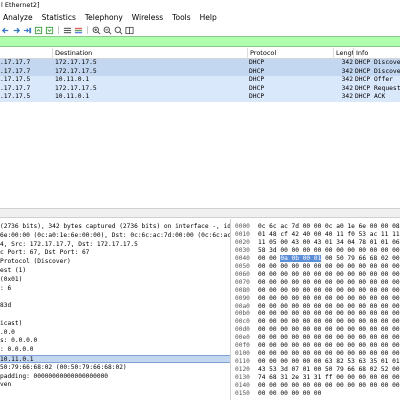 The width and height of the screenshot is (400, 400). What do you see at coordinates (19, 17) in the screenshot?
I see `menu-analyze: Analyze` at bounding box center [19, 17].